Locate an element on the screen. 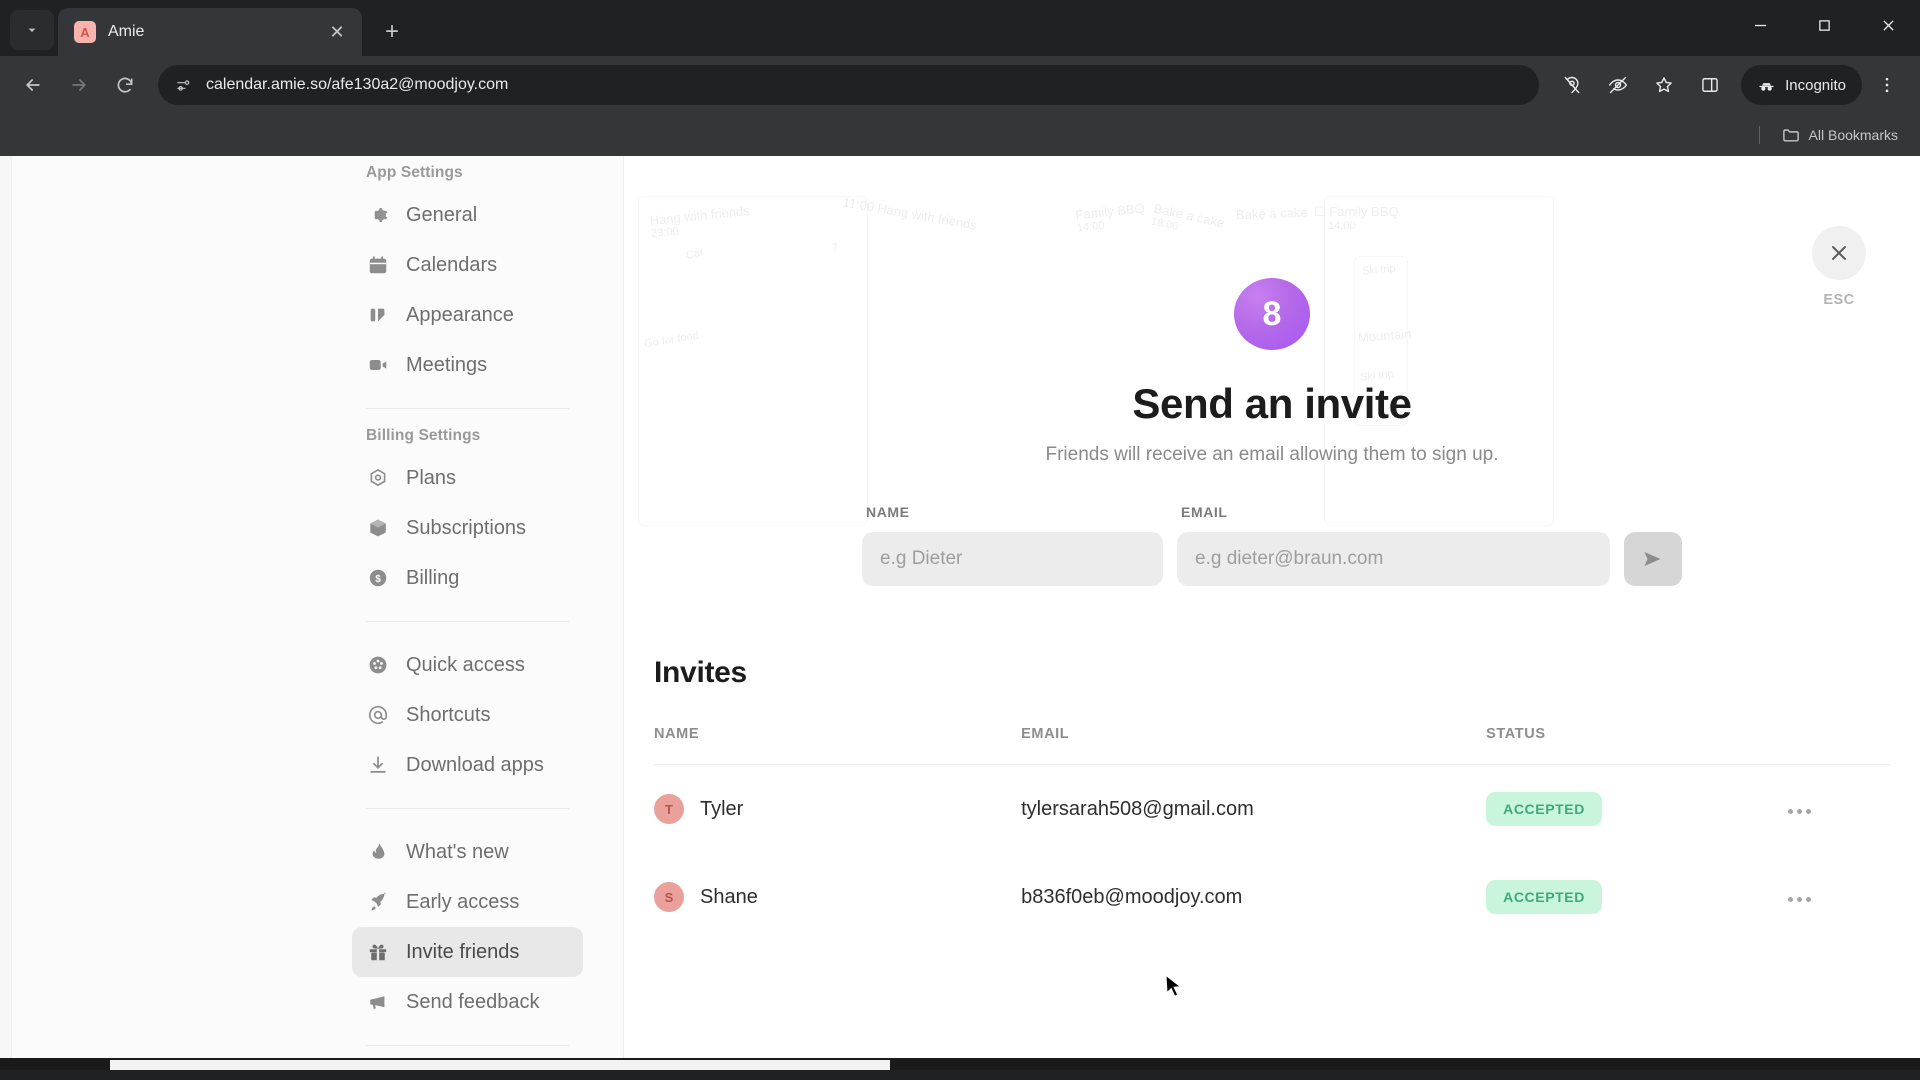  sidebar-item-quick-access: Quick access is located at coordinates (467, 665).